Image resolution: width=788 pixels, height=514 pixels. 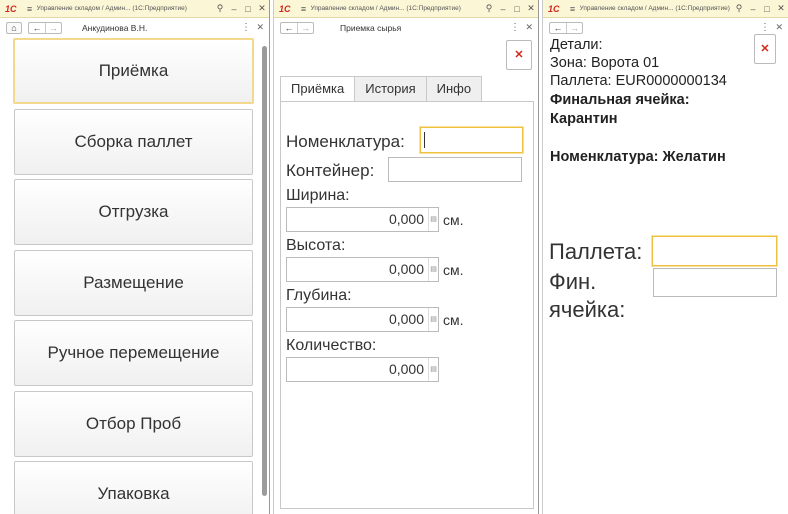 I want to click on quantity-input: 0,000 ▤, so click(x=362, y=369).